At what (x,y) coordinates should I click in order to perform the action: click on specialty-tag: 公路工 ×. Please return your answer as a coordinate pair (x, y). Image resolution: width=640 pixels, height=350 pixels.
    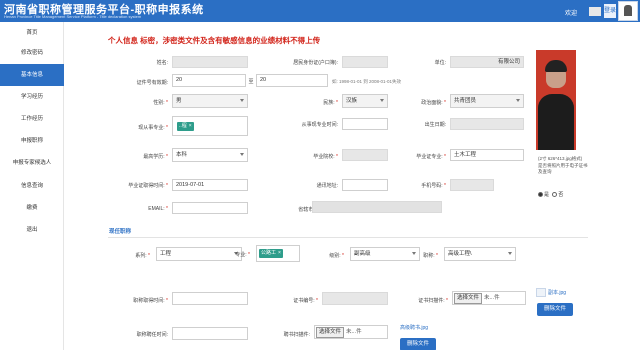
    Looking at the image, I should click on (271, 253).